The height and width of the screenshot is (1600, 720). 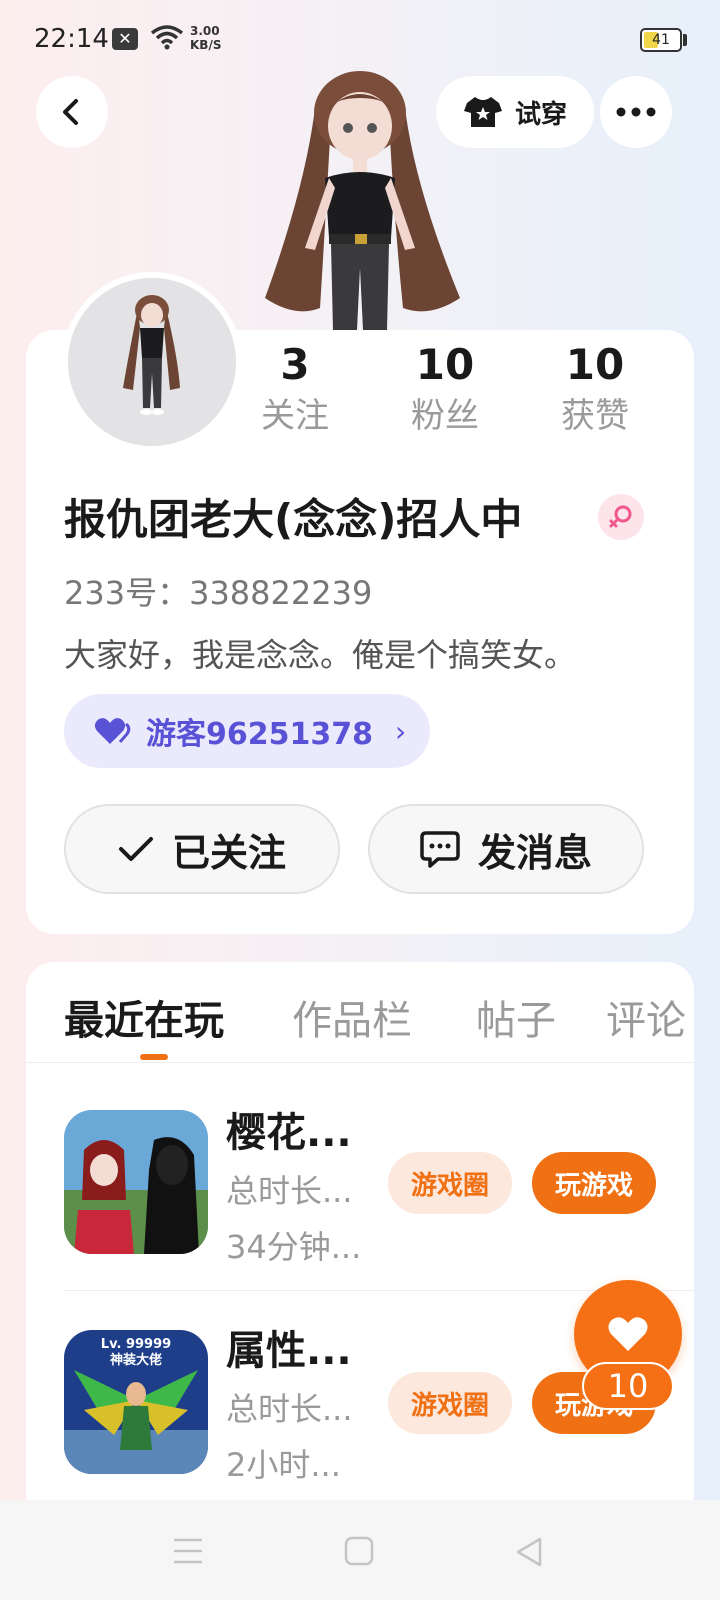 What do you see at coordinates (320, 655) in the screenshot?
I see `user-bio: 大家好，我是念念。俺是个搞笑女。` at bounding box center [320, 655].